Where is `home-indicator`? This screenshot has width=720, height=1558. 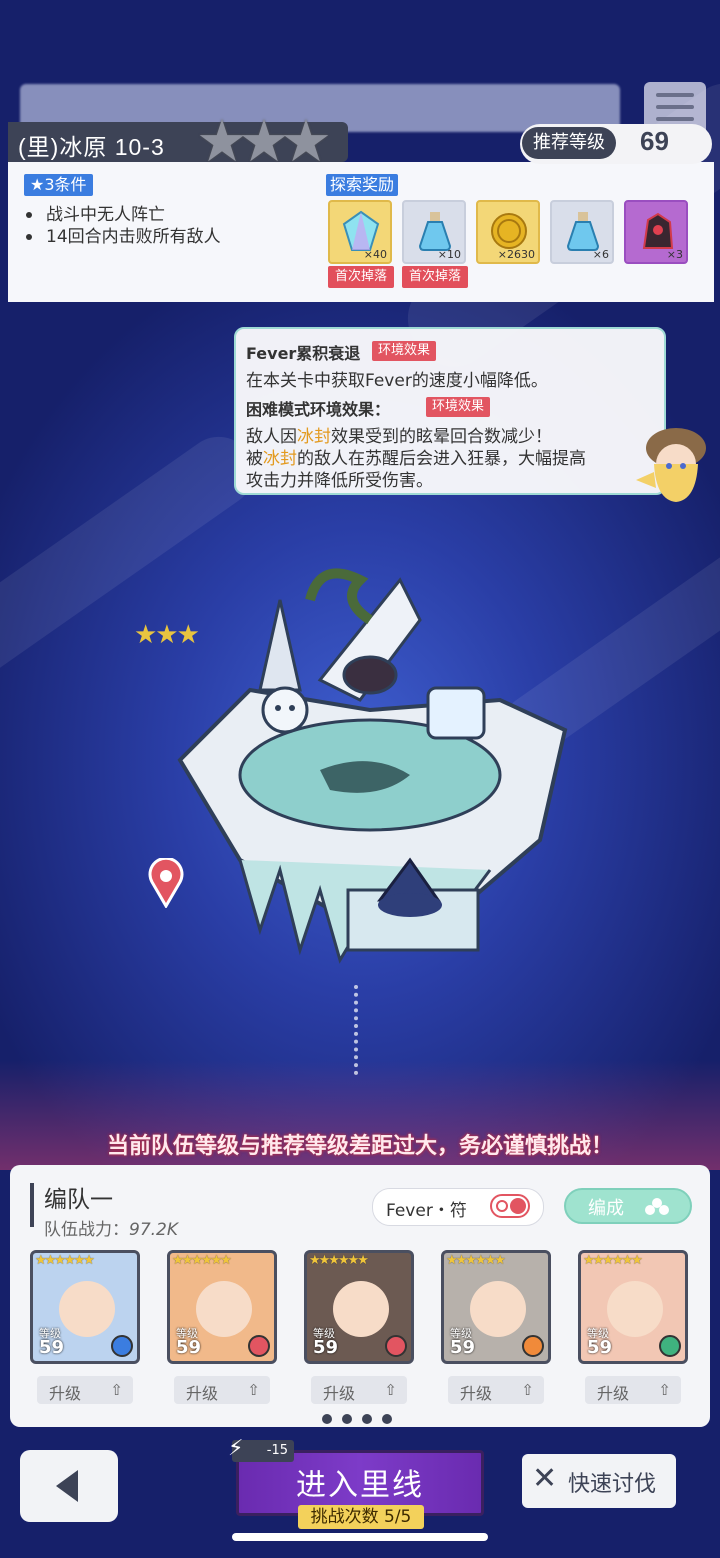
home-indicator is located at coordinates (360, 1537).